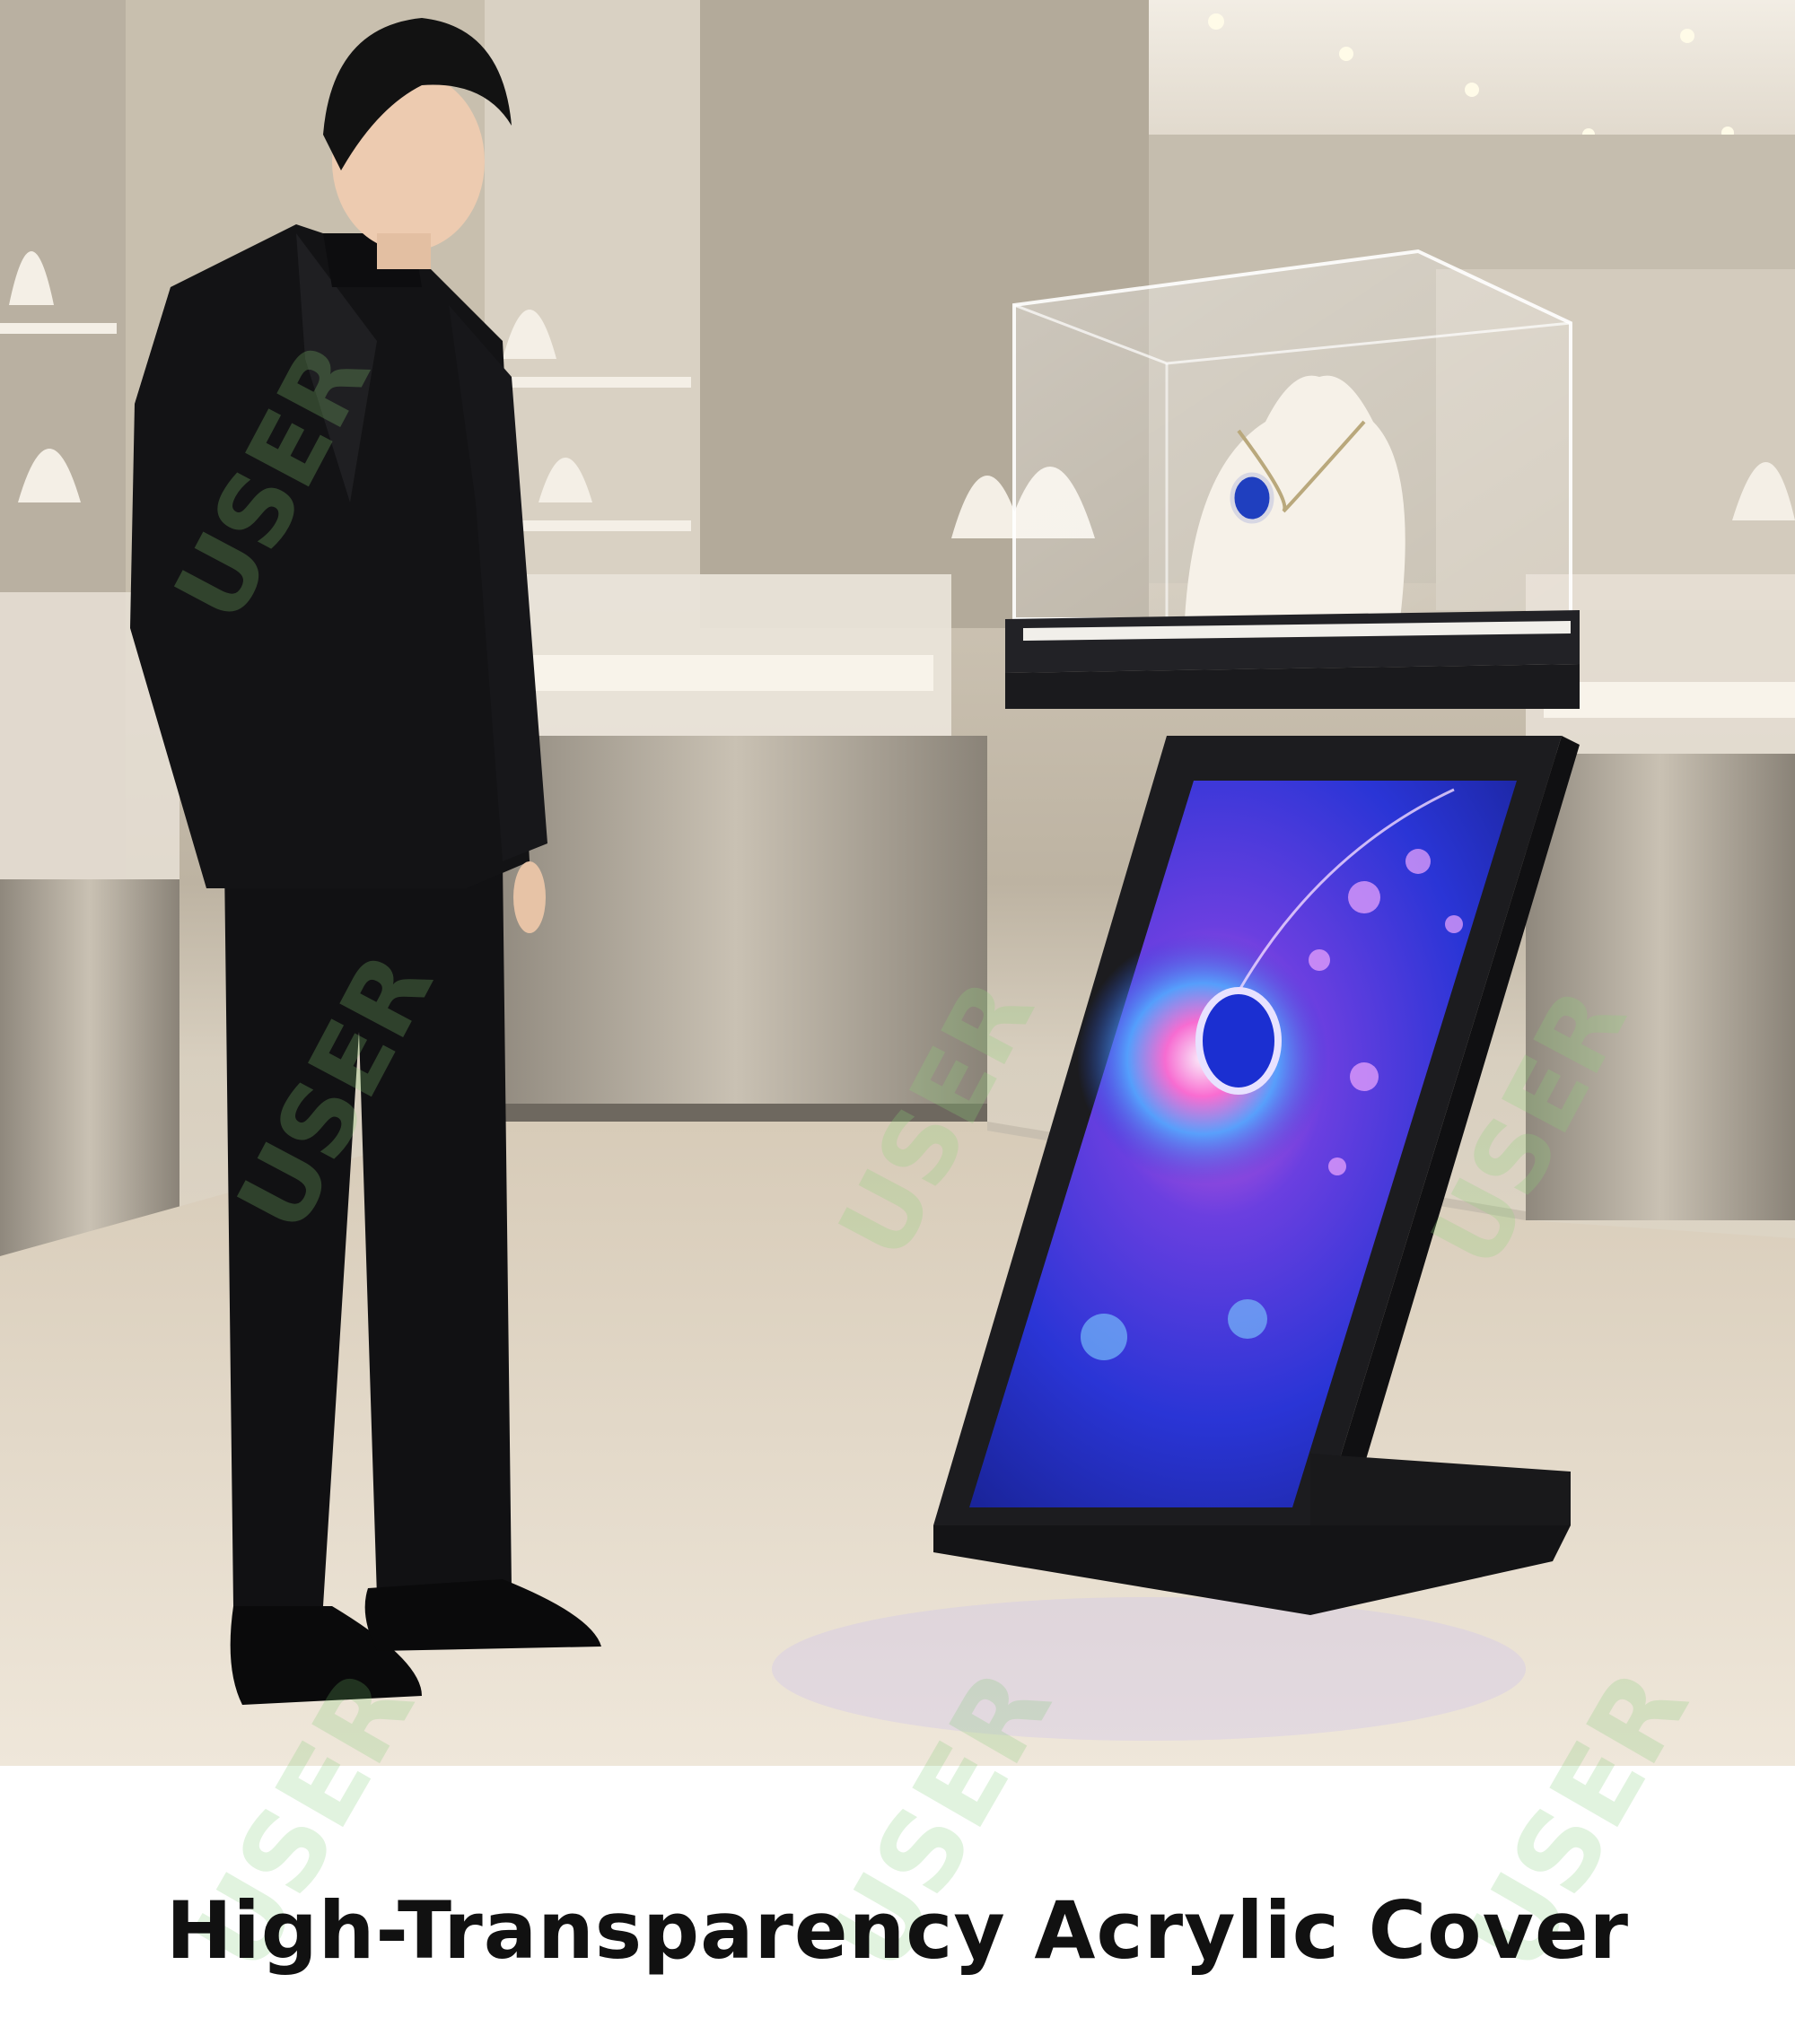 The image size is (1795, 2044). Describe the element at coordinates (897, 2029) in the screenshot. I see `caption-subtitle` at that location.